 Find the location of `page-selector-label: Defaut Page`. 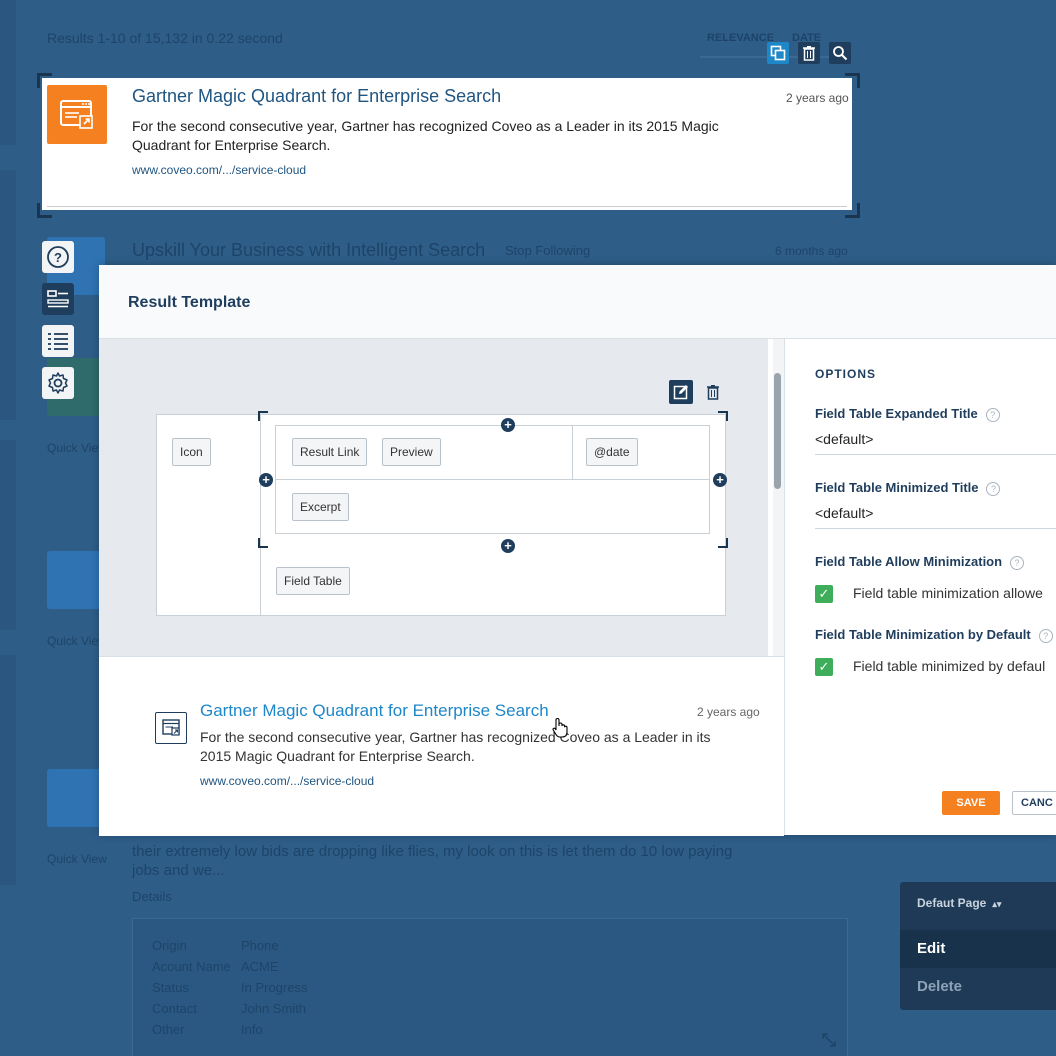

page-selector-label: Defaut Page is located at coordinates (952, 903).